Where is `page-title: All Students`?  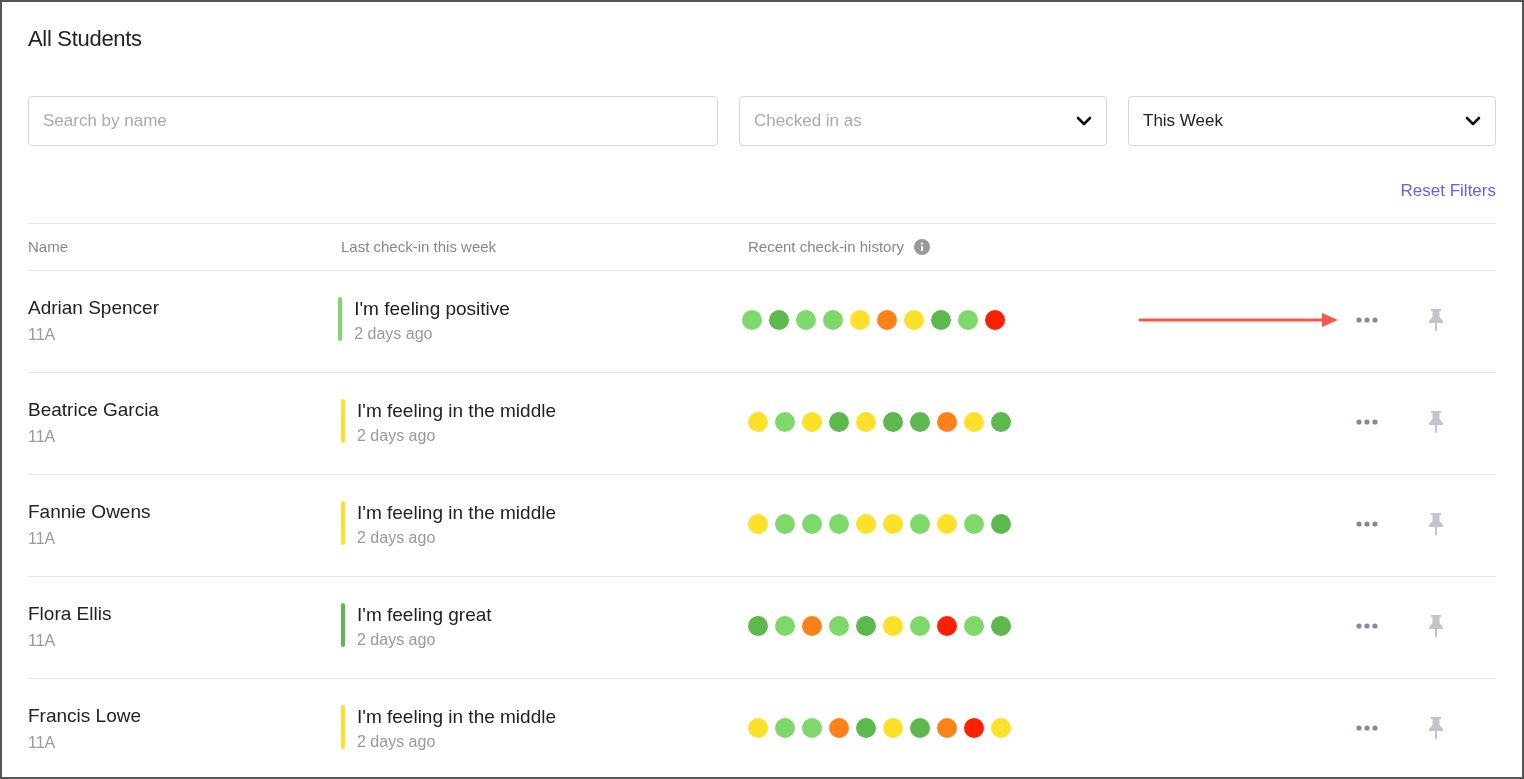
page-title: All Students is located at coordinates (85, 39).